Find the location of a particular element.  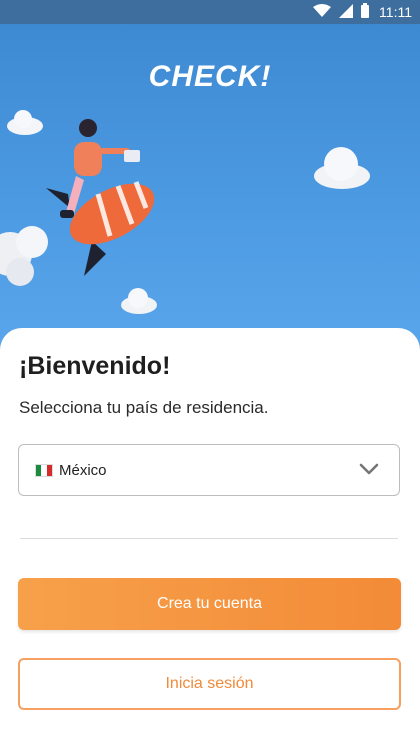

signal-icon is located at coordinates (346, 12).